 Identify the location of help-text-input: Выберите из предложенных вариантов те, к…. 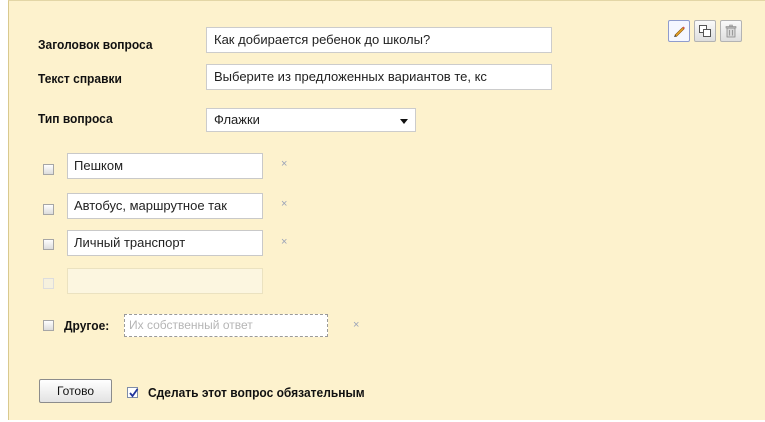
(379, 77).